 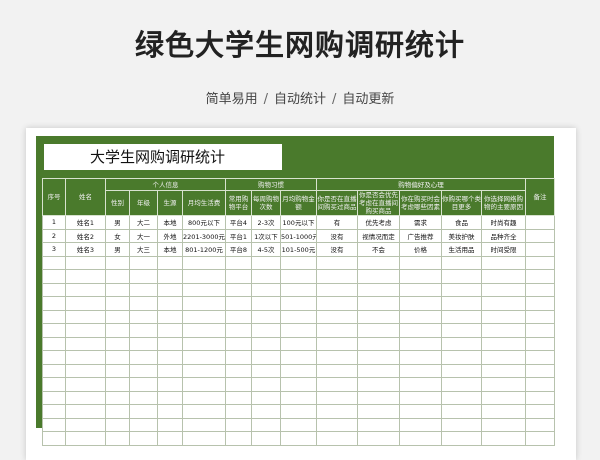 I want to click on table-cell: 大三, so click(x=143, y=249).